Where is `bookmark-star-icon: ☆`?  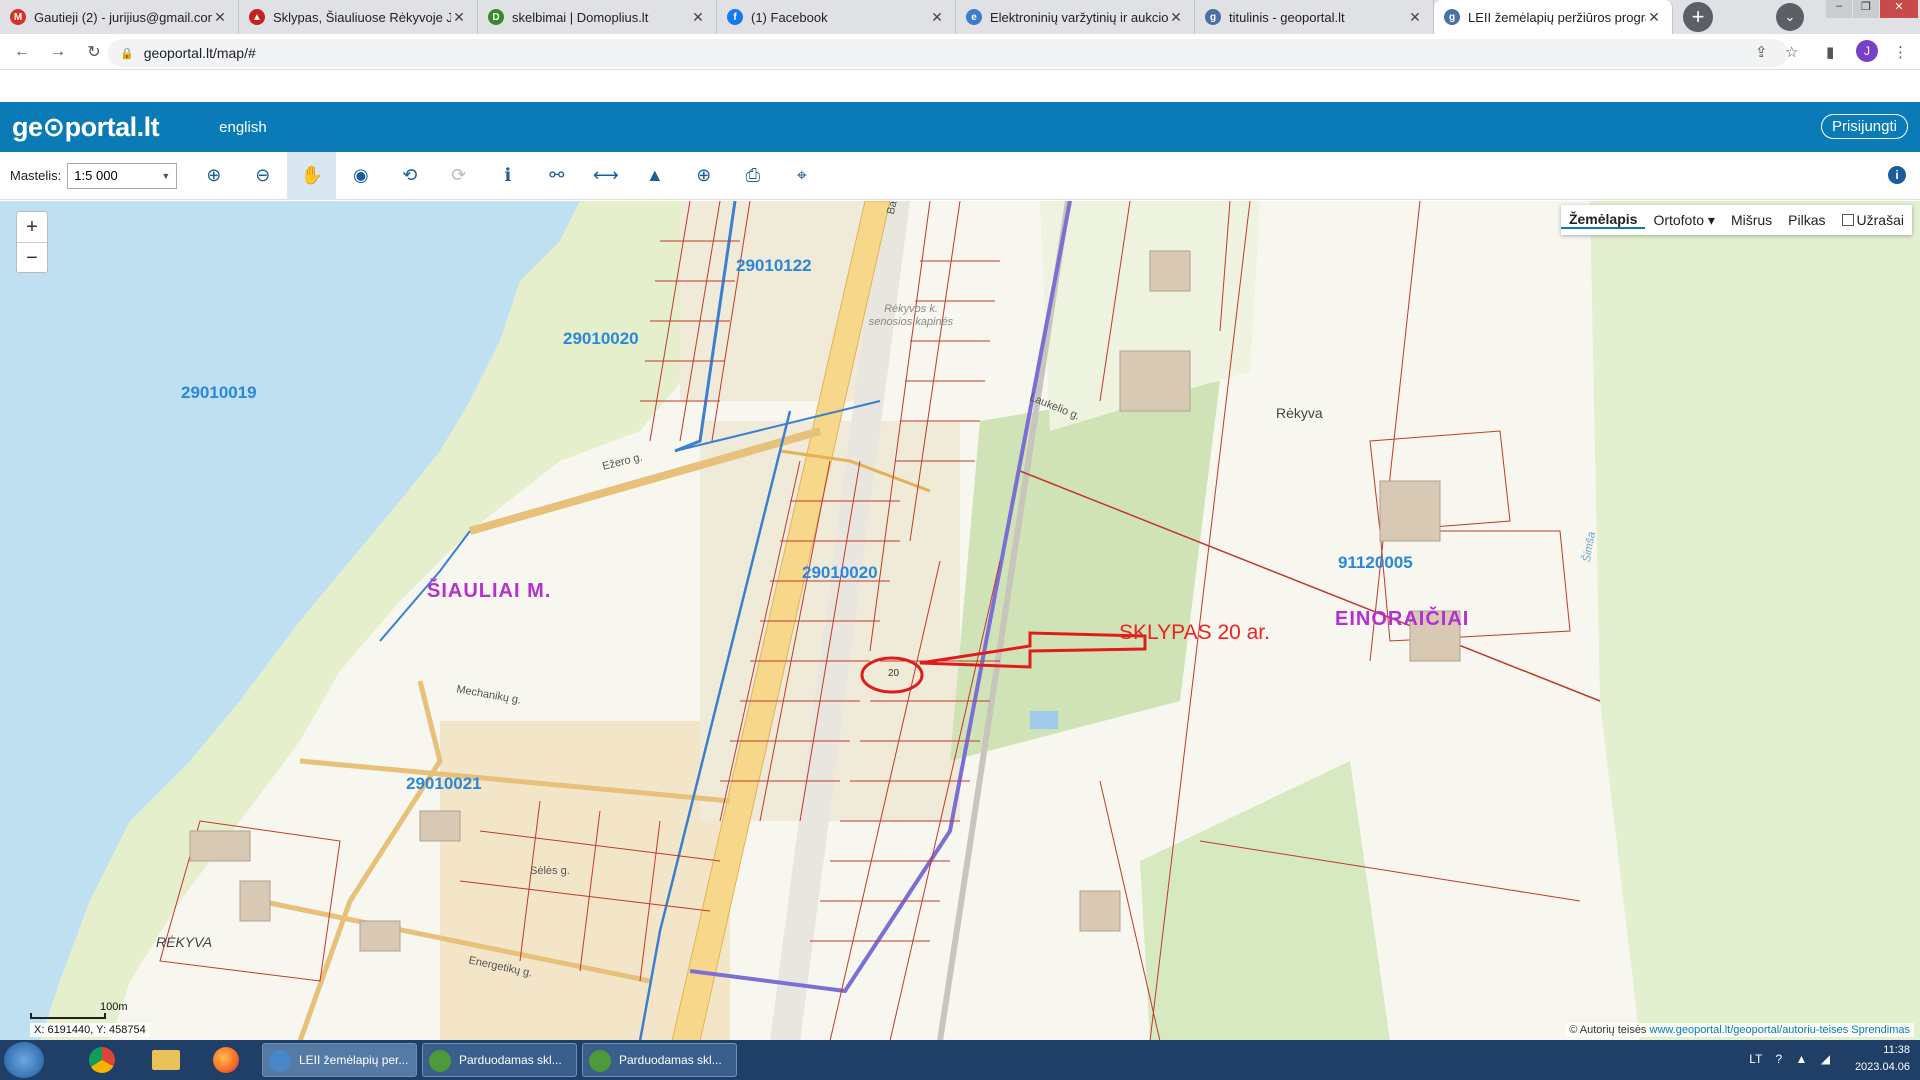
bookmark-star-icon: ☆ is located at coordinates (1791, 52).